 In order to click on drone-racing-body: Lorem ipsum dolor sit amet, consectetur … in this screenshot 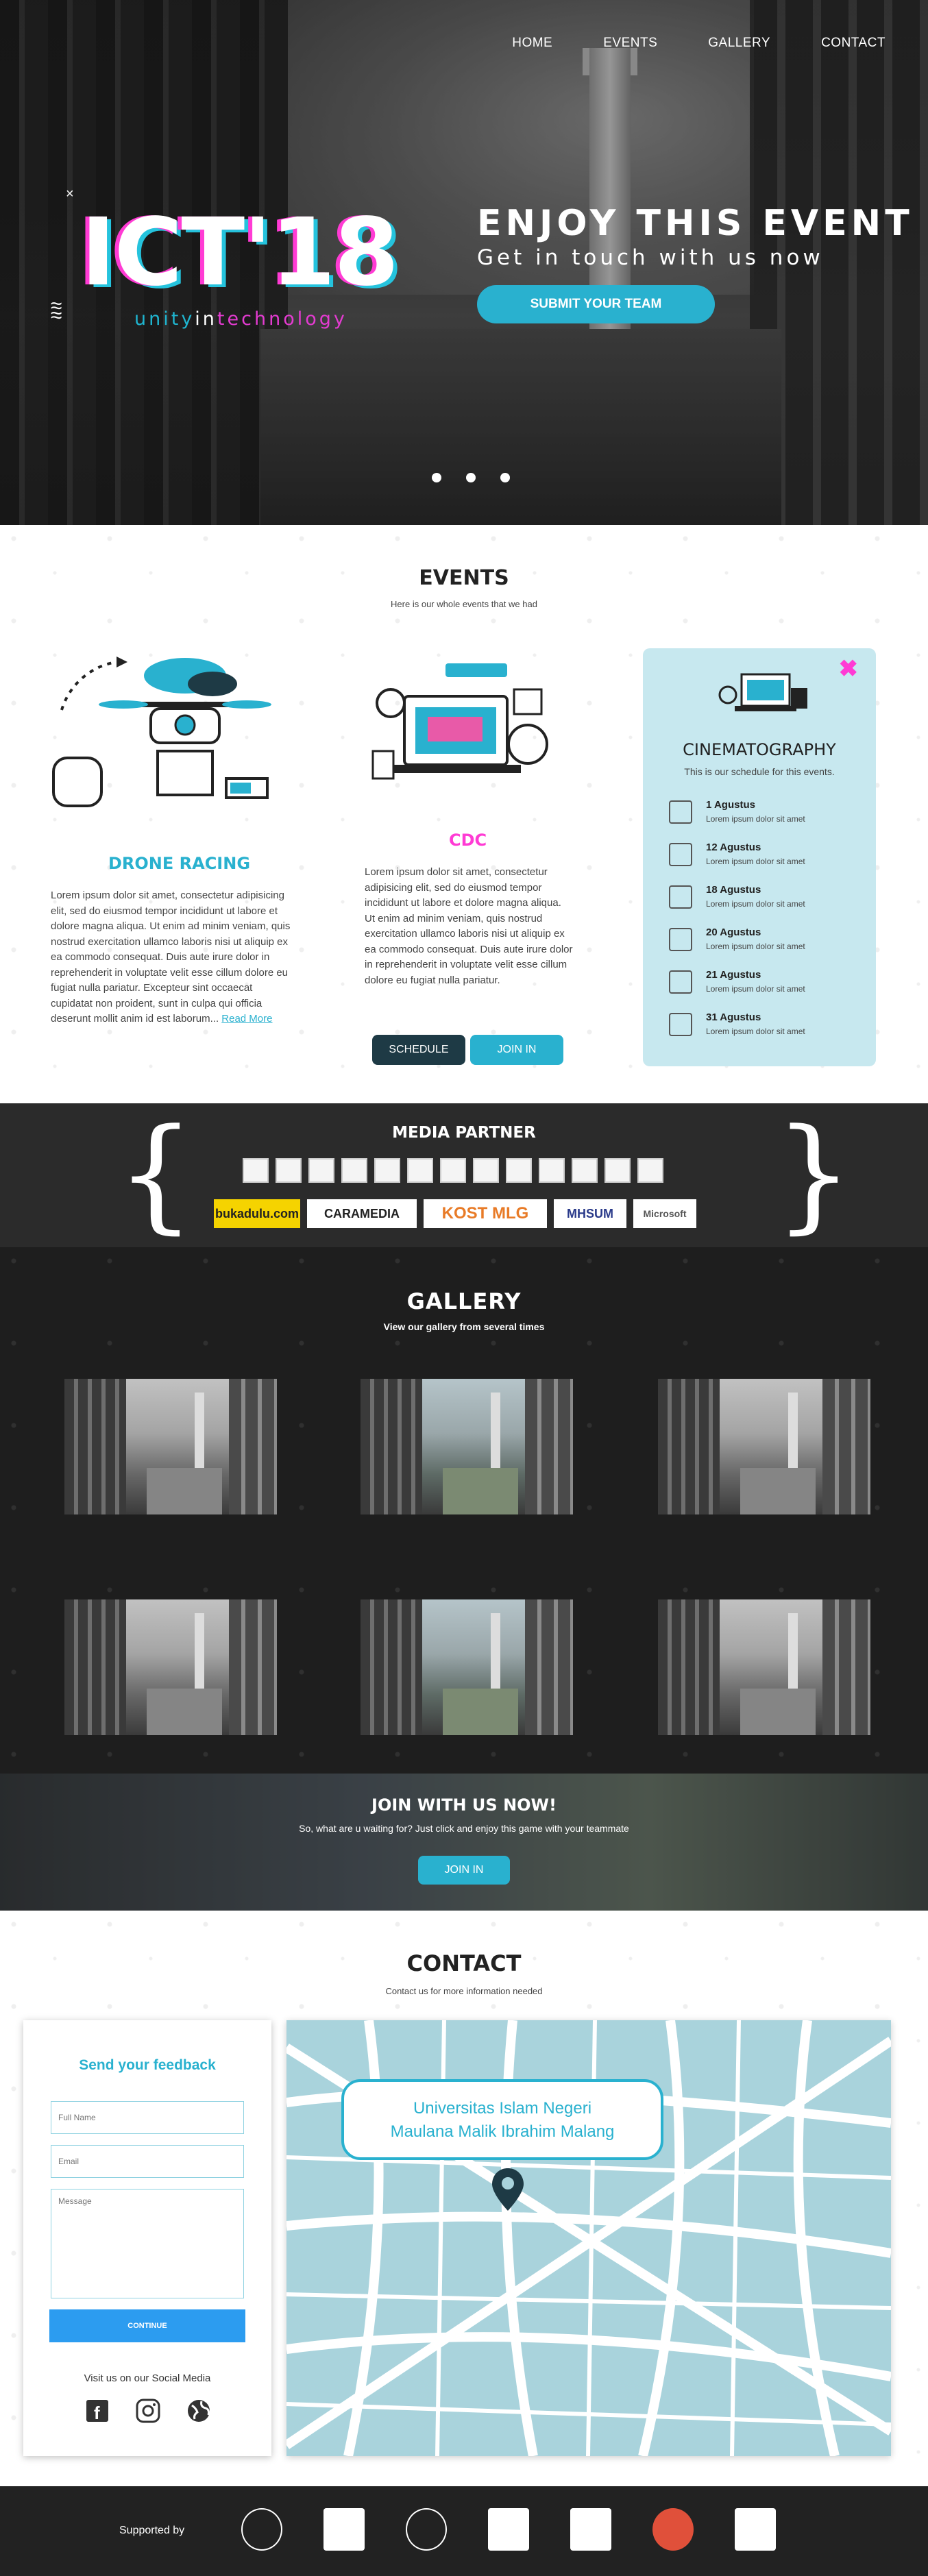, I will do `click(171, 958)`.